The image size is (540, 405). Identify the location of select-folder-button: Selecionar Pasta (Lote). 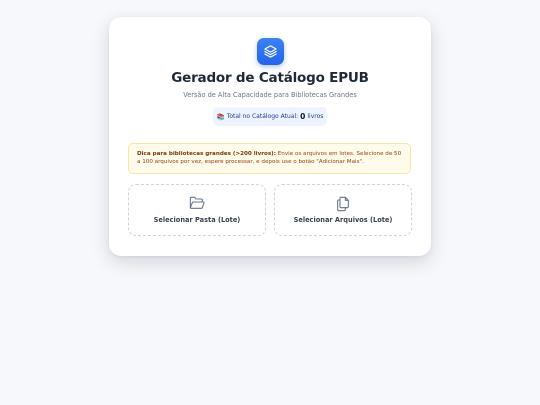
(197, 210).